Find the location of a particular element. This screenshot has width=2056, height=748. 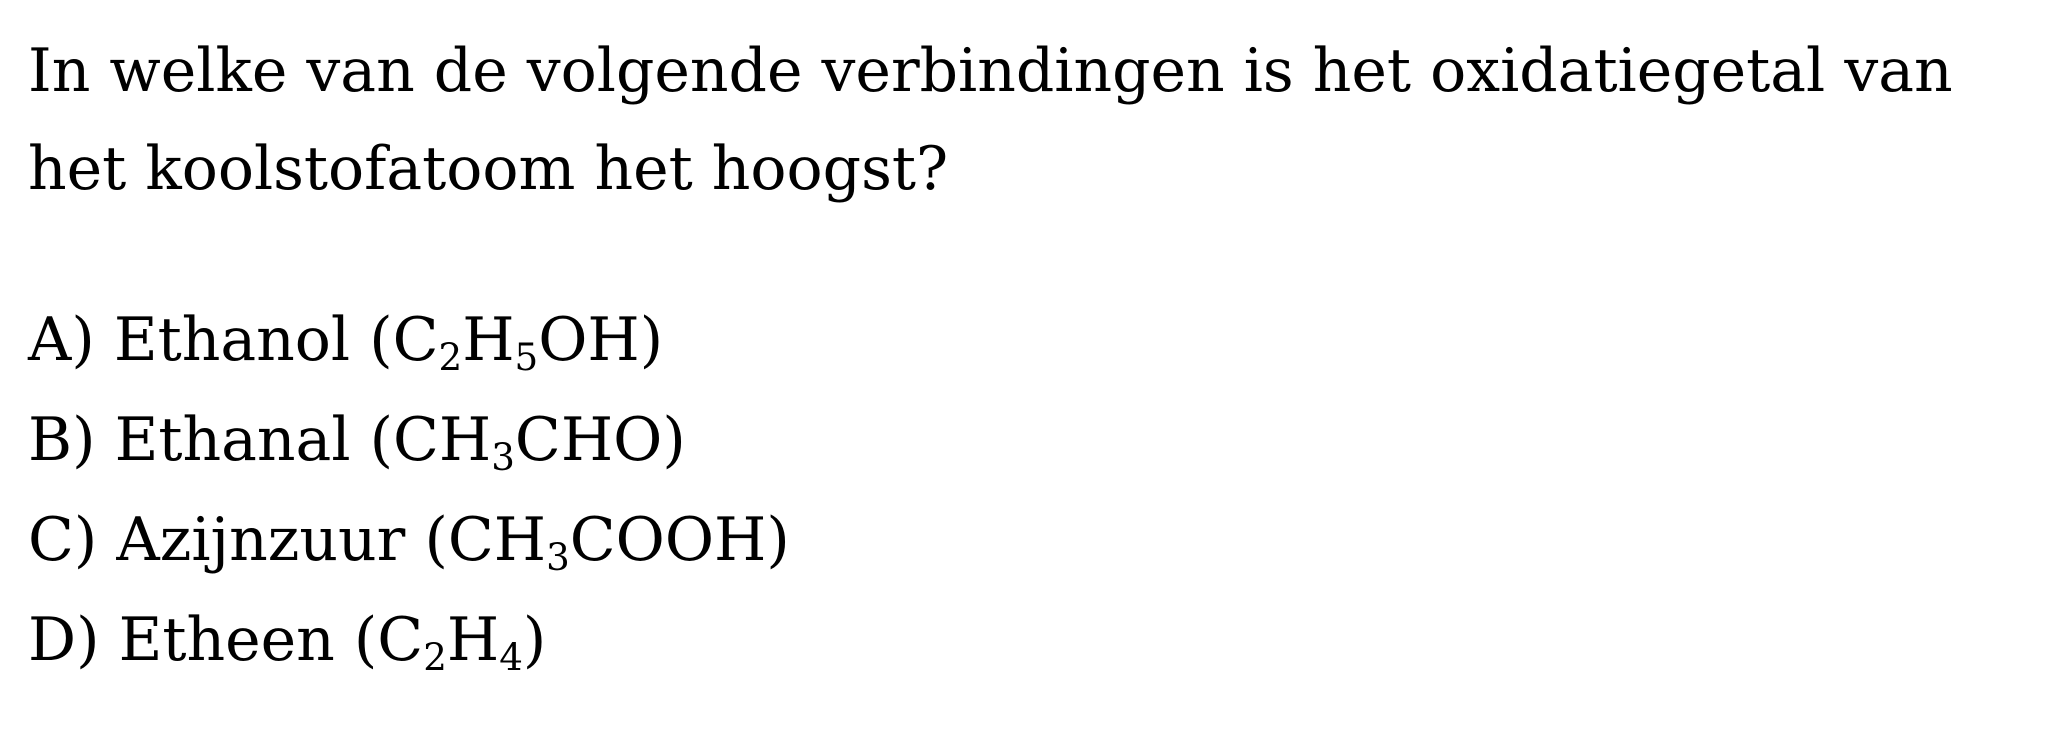

option-name: Azijnzuur is located at coordinates (261, 540).